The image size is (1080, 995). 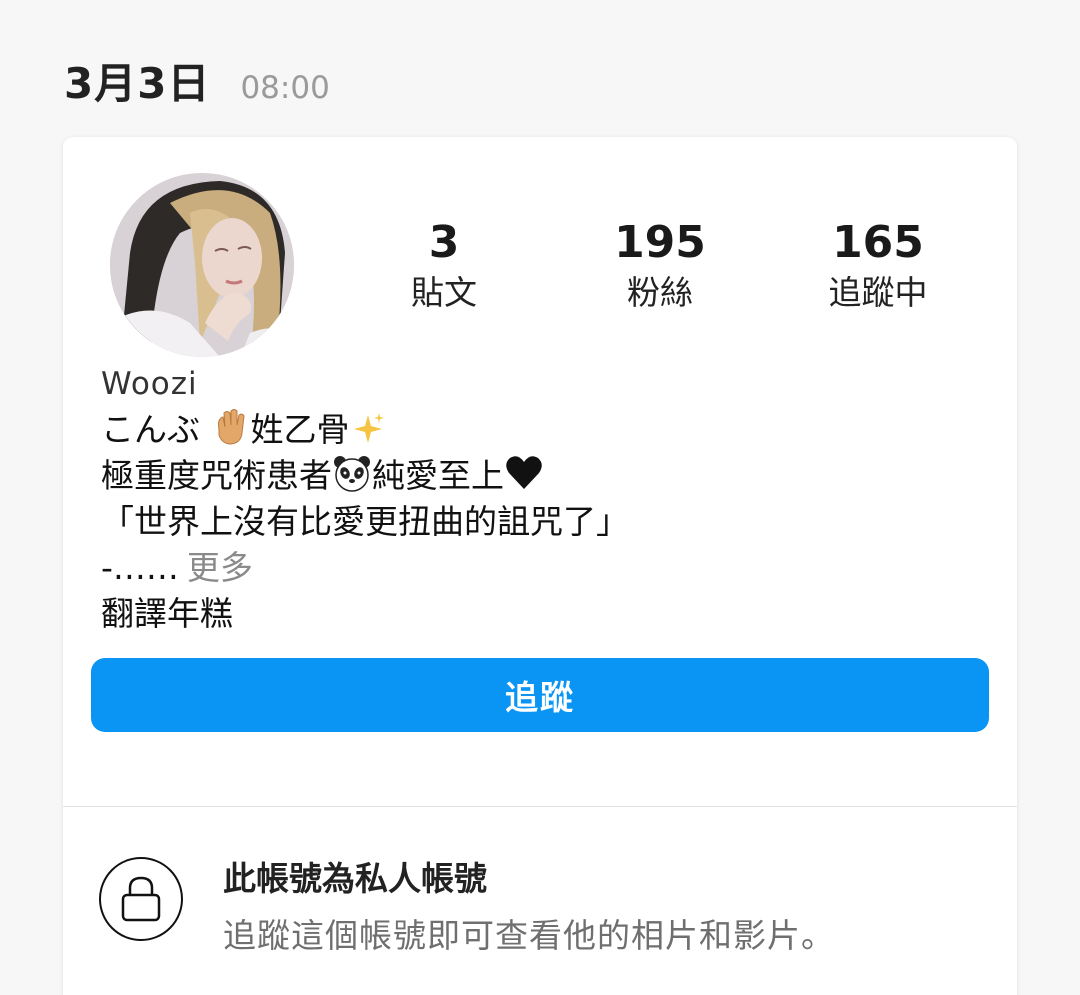 I want to click on bio-line-3: 「世界上沒有比愛更扭曲的詛咒了」, so click(x=365, y=521).